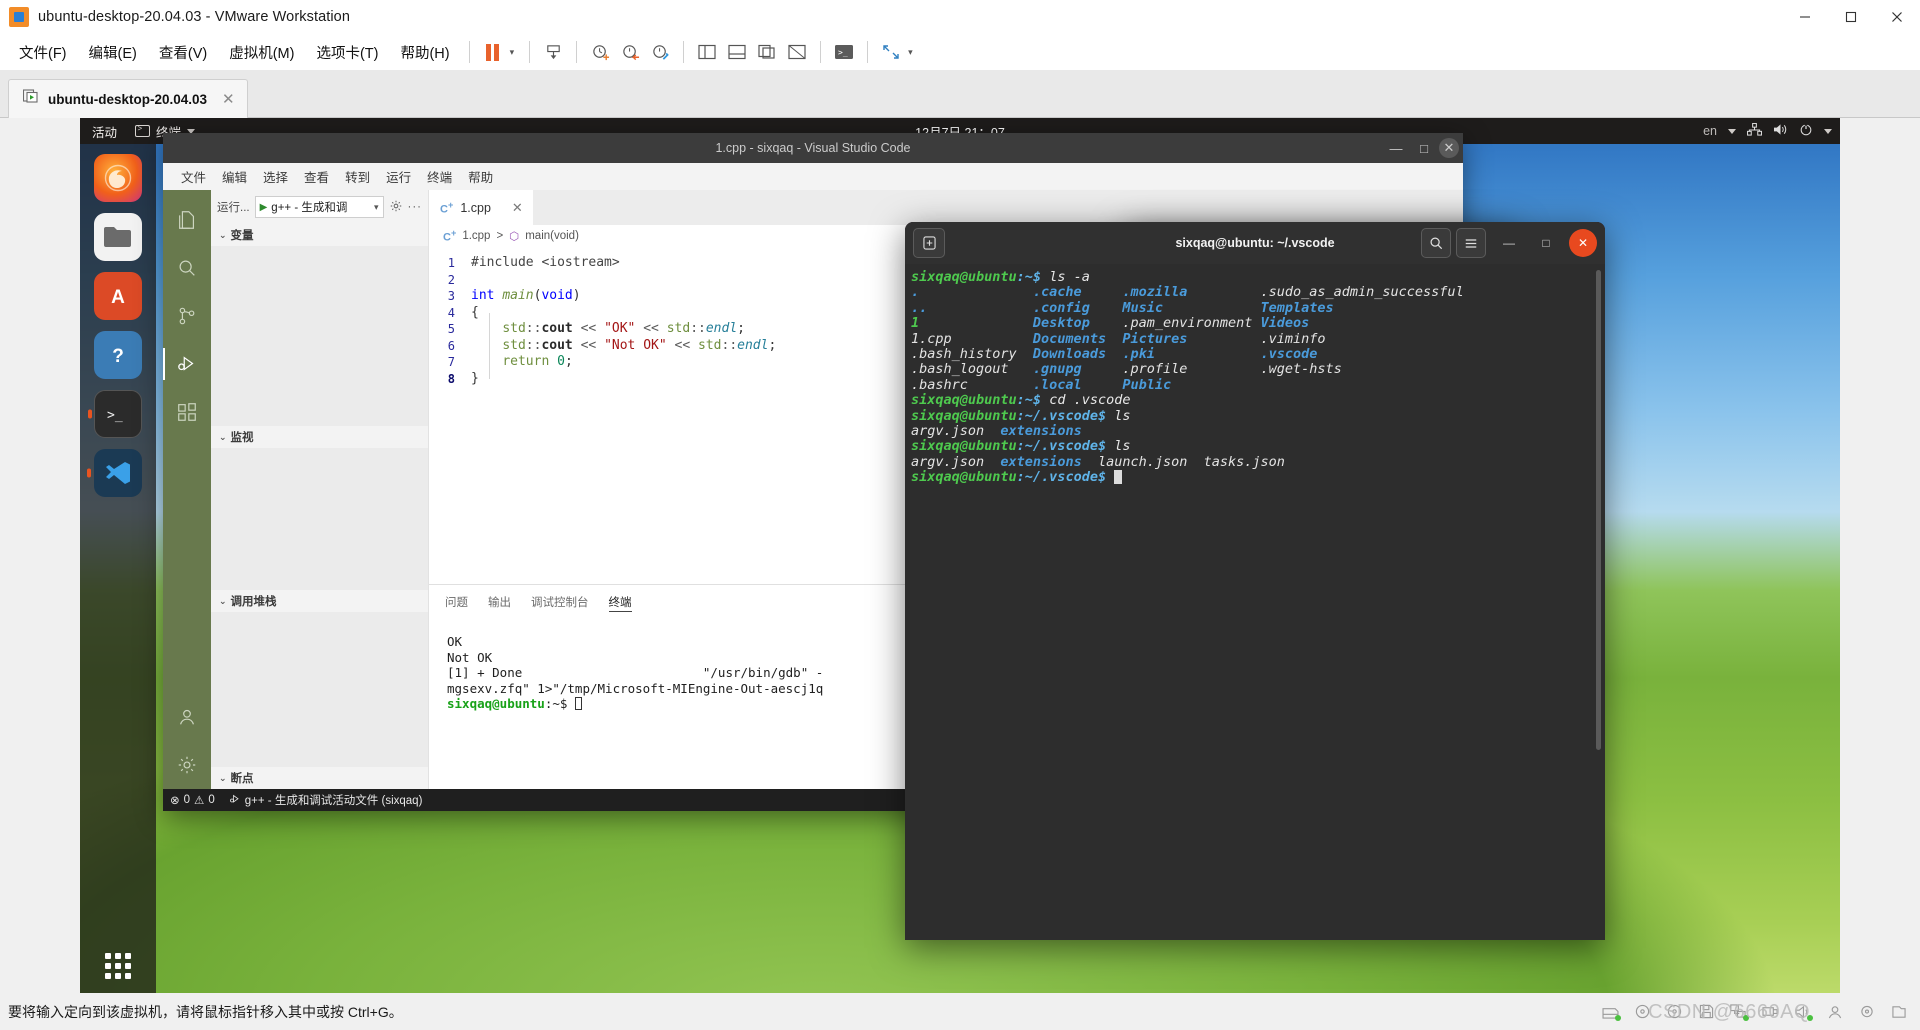 The image size is (1920, 1030). I want to click on vmware-minimize-button, so click(1805, 17).